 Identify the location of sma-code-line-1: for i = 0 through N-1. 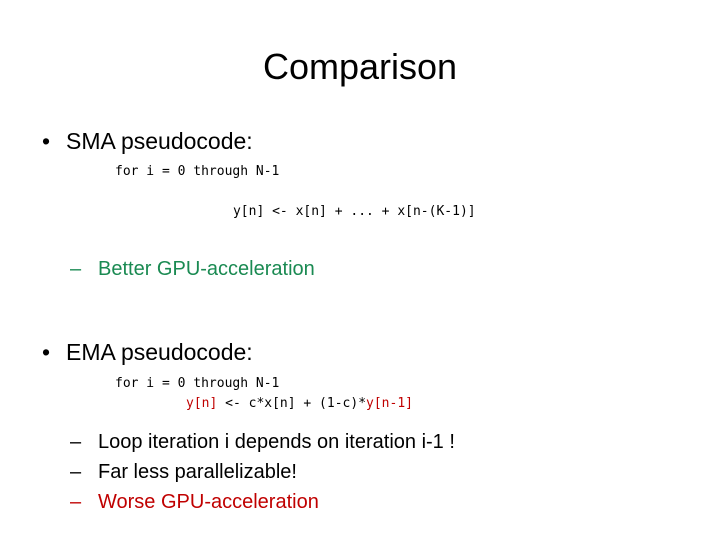
(197, 171).